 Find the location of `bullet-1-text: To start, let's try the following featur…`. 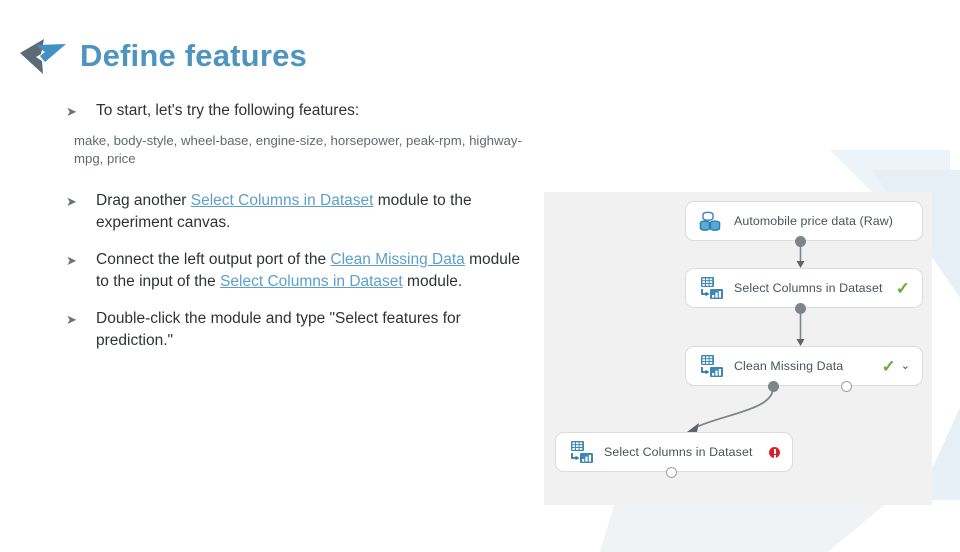

bullet-1-text: To start, let's try the following featur… is located at coordinates (228, 110).